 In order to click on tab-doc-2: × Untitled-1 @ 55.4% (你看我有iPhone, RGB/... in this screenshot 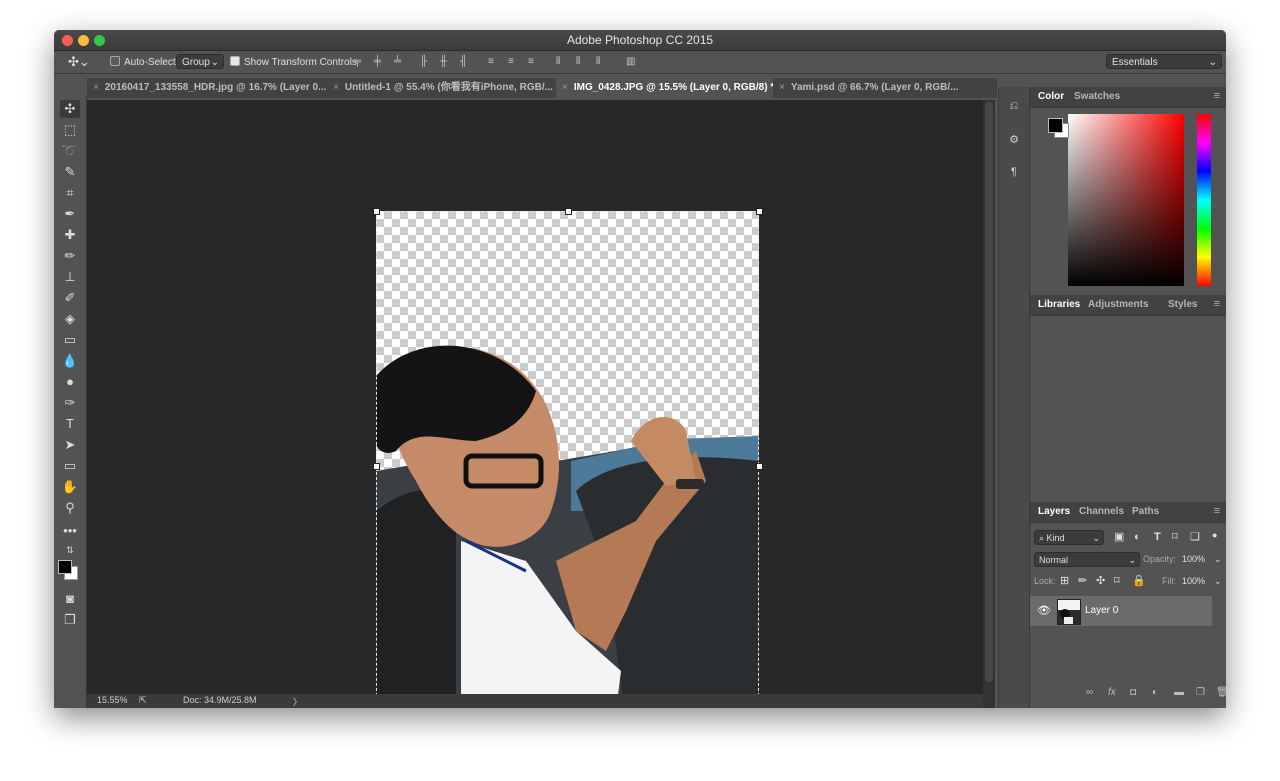, I will do `click(441, 88)`.